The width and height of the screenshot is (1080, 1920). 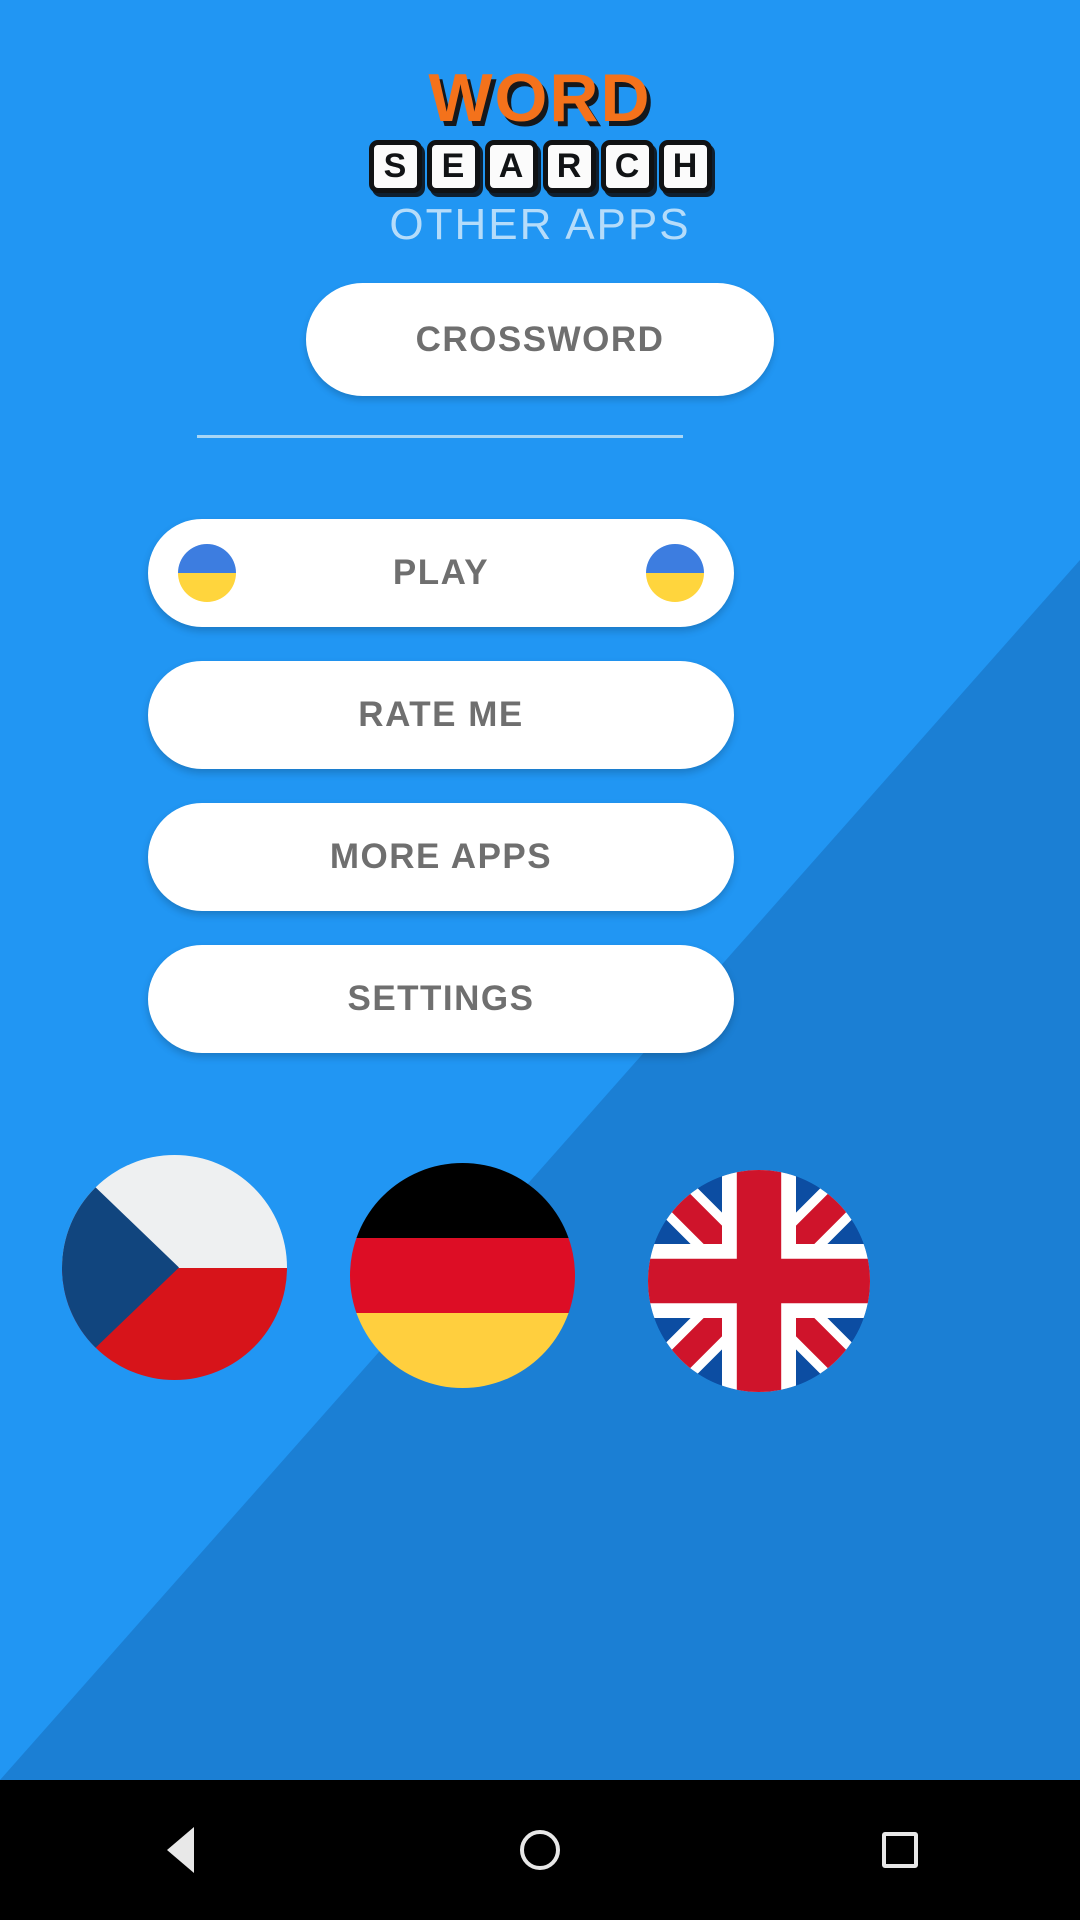 I want to click on back-triangle-icon, so click(x=180, y=1850).